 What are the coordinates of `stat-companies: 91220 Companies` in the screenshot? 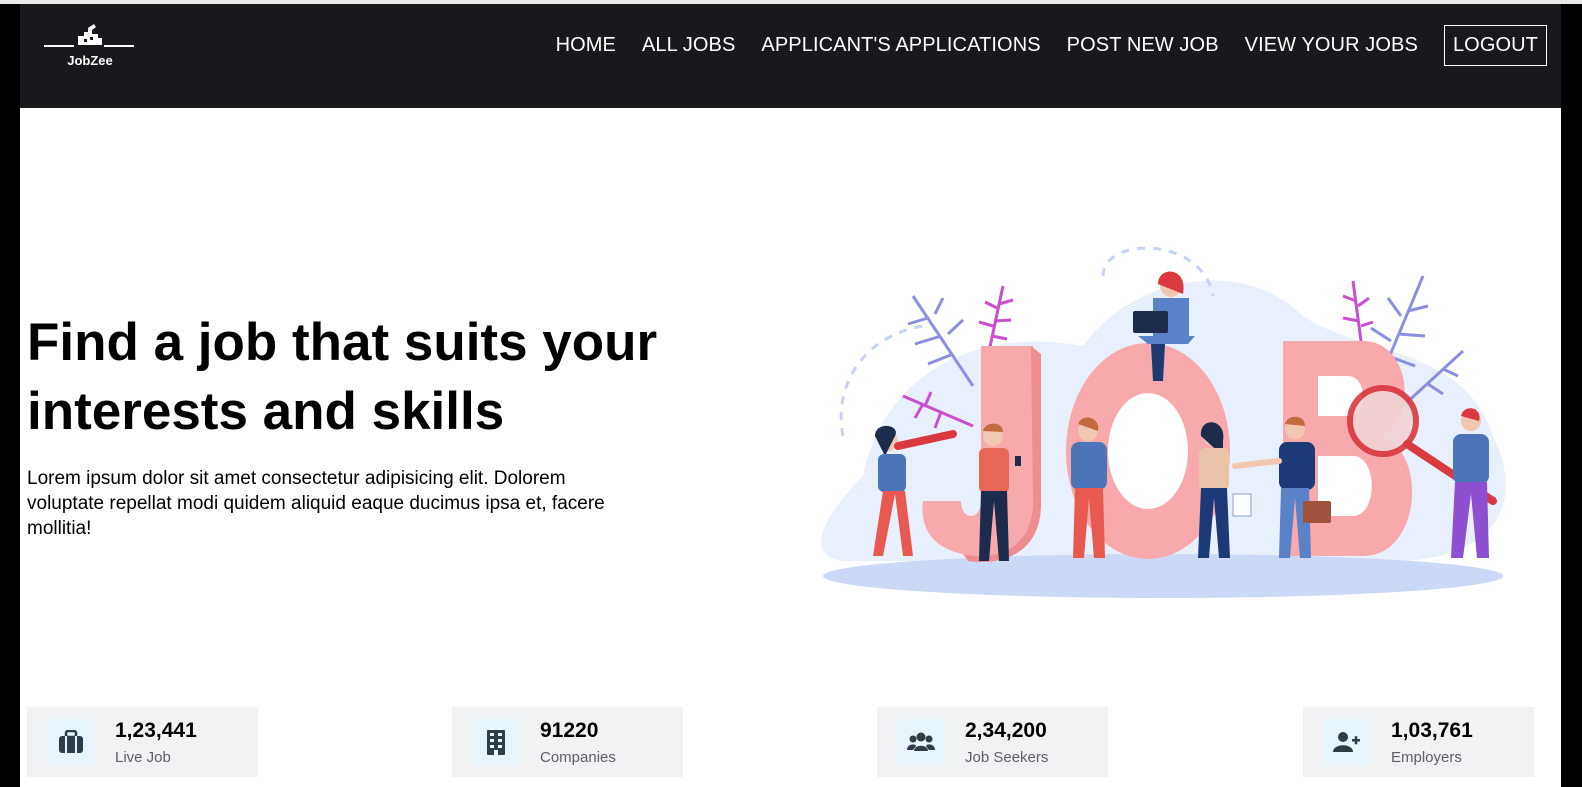 It's located at (567, 742).